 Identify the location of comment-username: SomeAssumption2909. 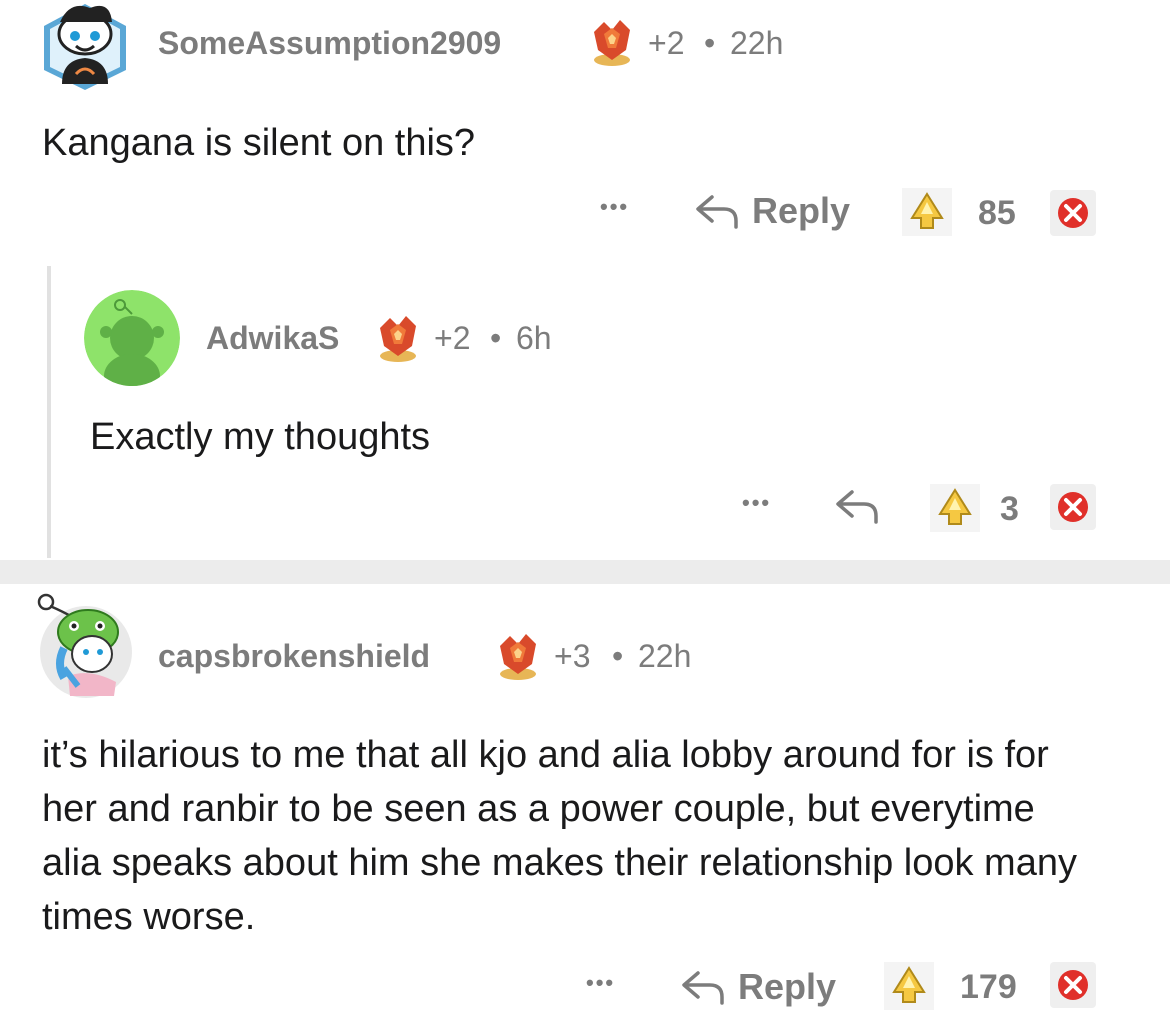
(329, 43).